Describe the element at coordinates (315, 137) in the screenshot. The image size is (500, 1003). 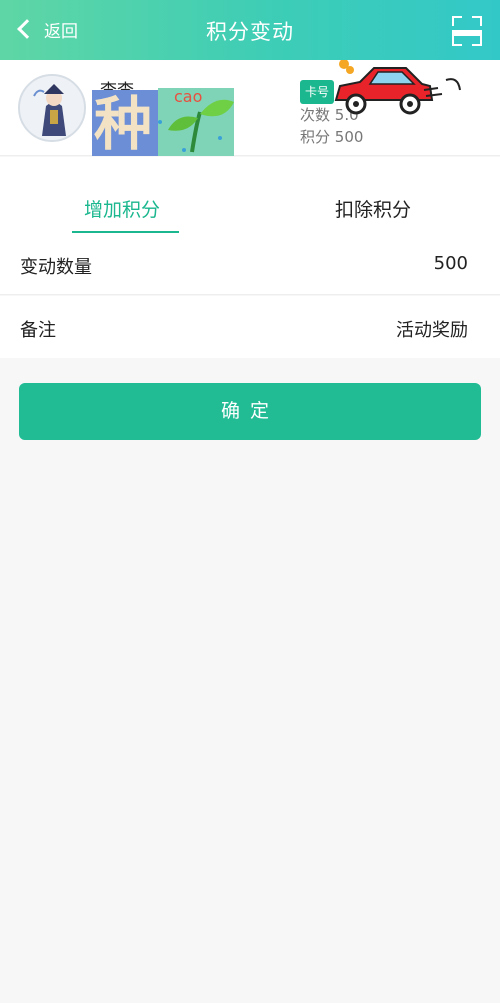
I see `points-label: 积分` at that location.